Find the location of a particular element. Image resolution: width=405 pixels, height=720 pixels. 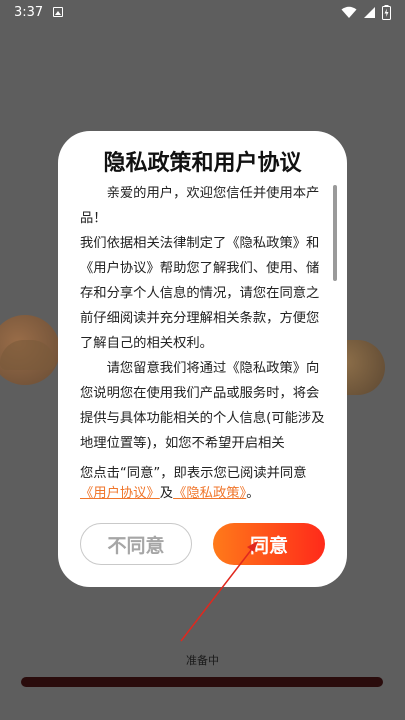

status-right is located at coordinates (366, 12).